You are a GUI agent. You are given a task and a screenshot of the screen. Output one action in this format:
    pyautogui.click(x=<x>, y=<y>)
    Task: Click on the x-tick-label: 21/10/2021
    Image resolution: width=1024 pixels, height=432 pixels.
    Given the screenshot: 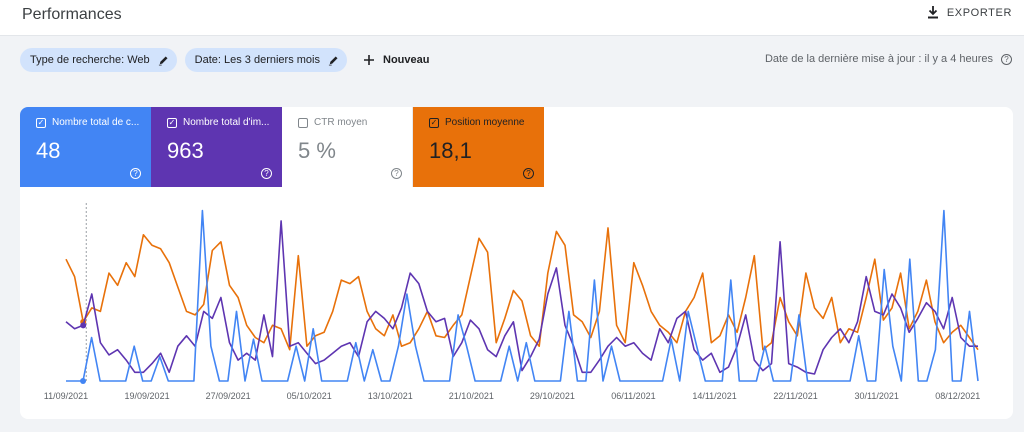 What is the action you would take?
    pyautogui.click(x=471, y=396)
    